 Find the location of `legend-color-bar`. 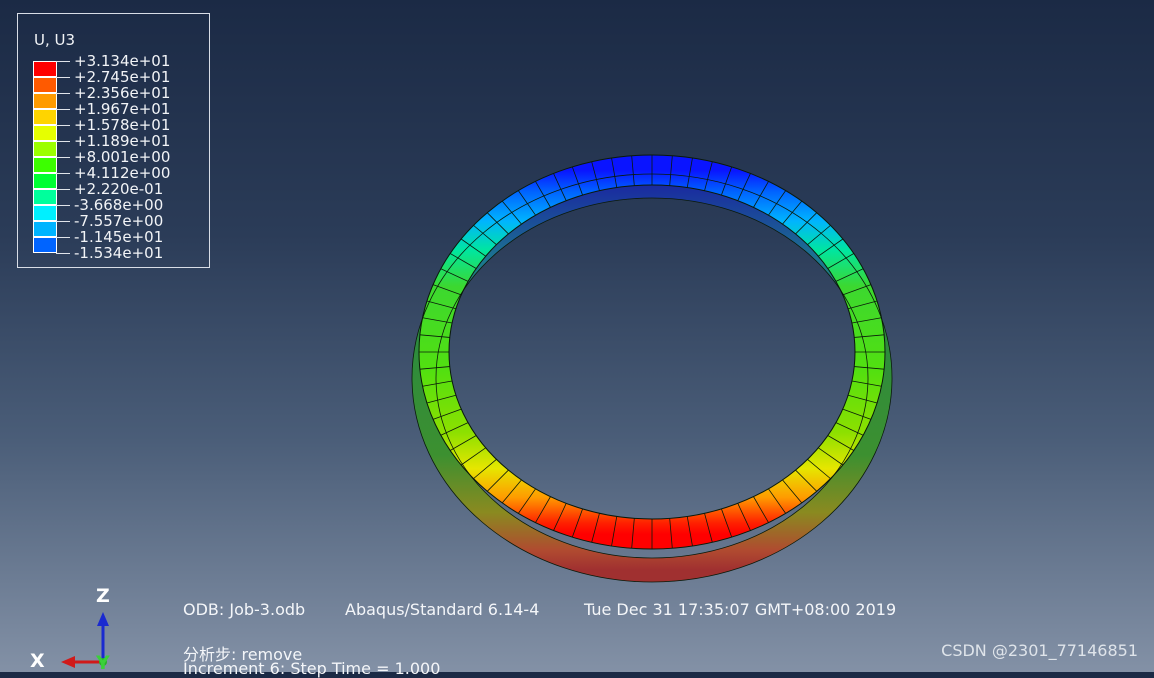

legend-color-bar is located at coordinates (45, 157).